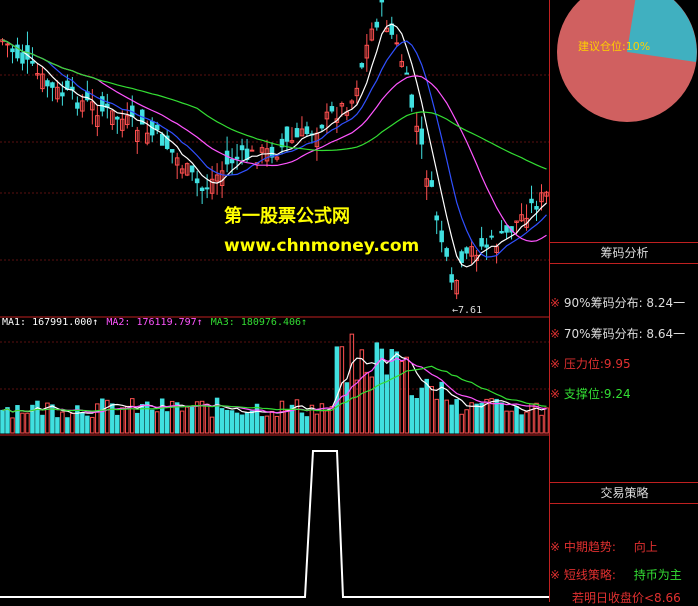  Describe the element at coordinates (624, 493) in the screenshot. I see `trade-strategy-header: 交易策略` at that location.